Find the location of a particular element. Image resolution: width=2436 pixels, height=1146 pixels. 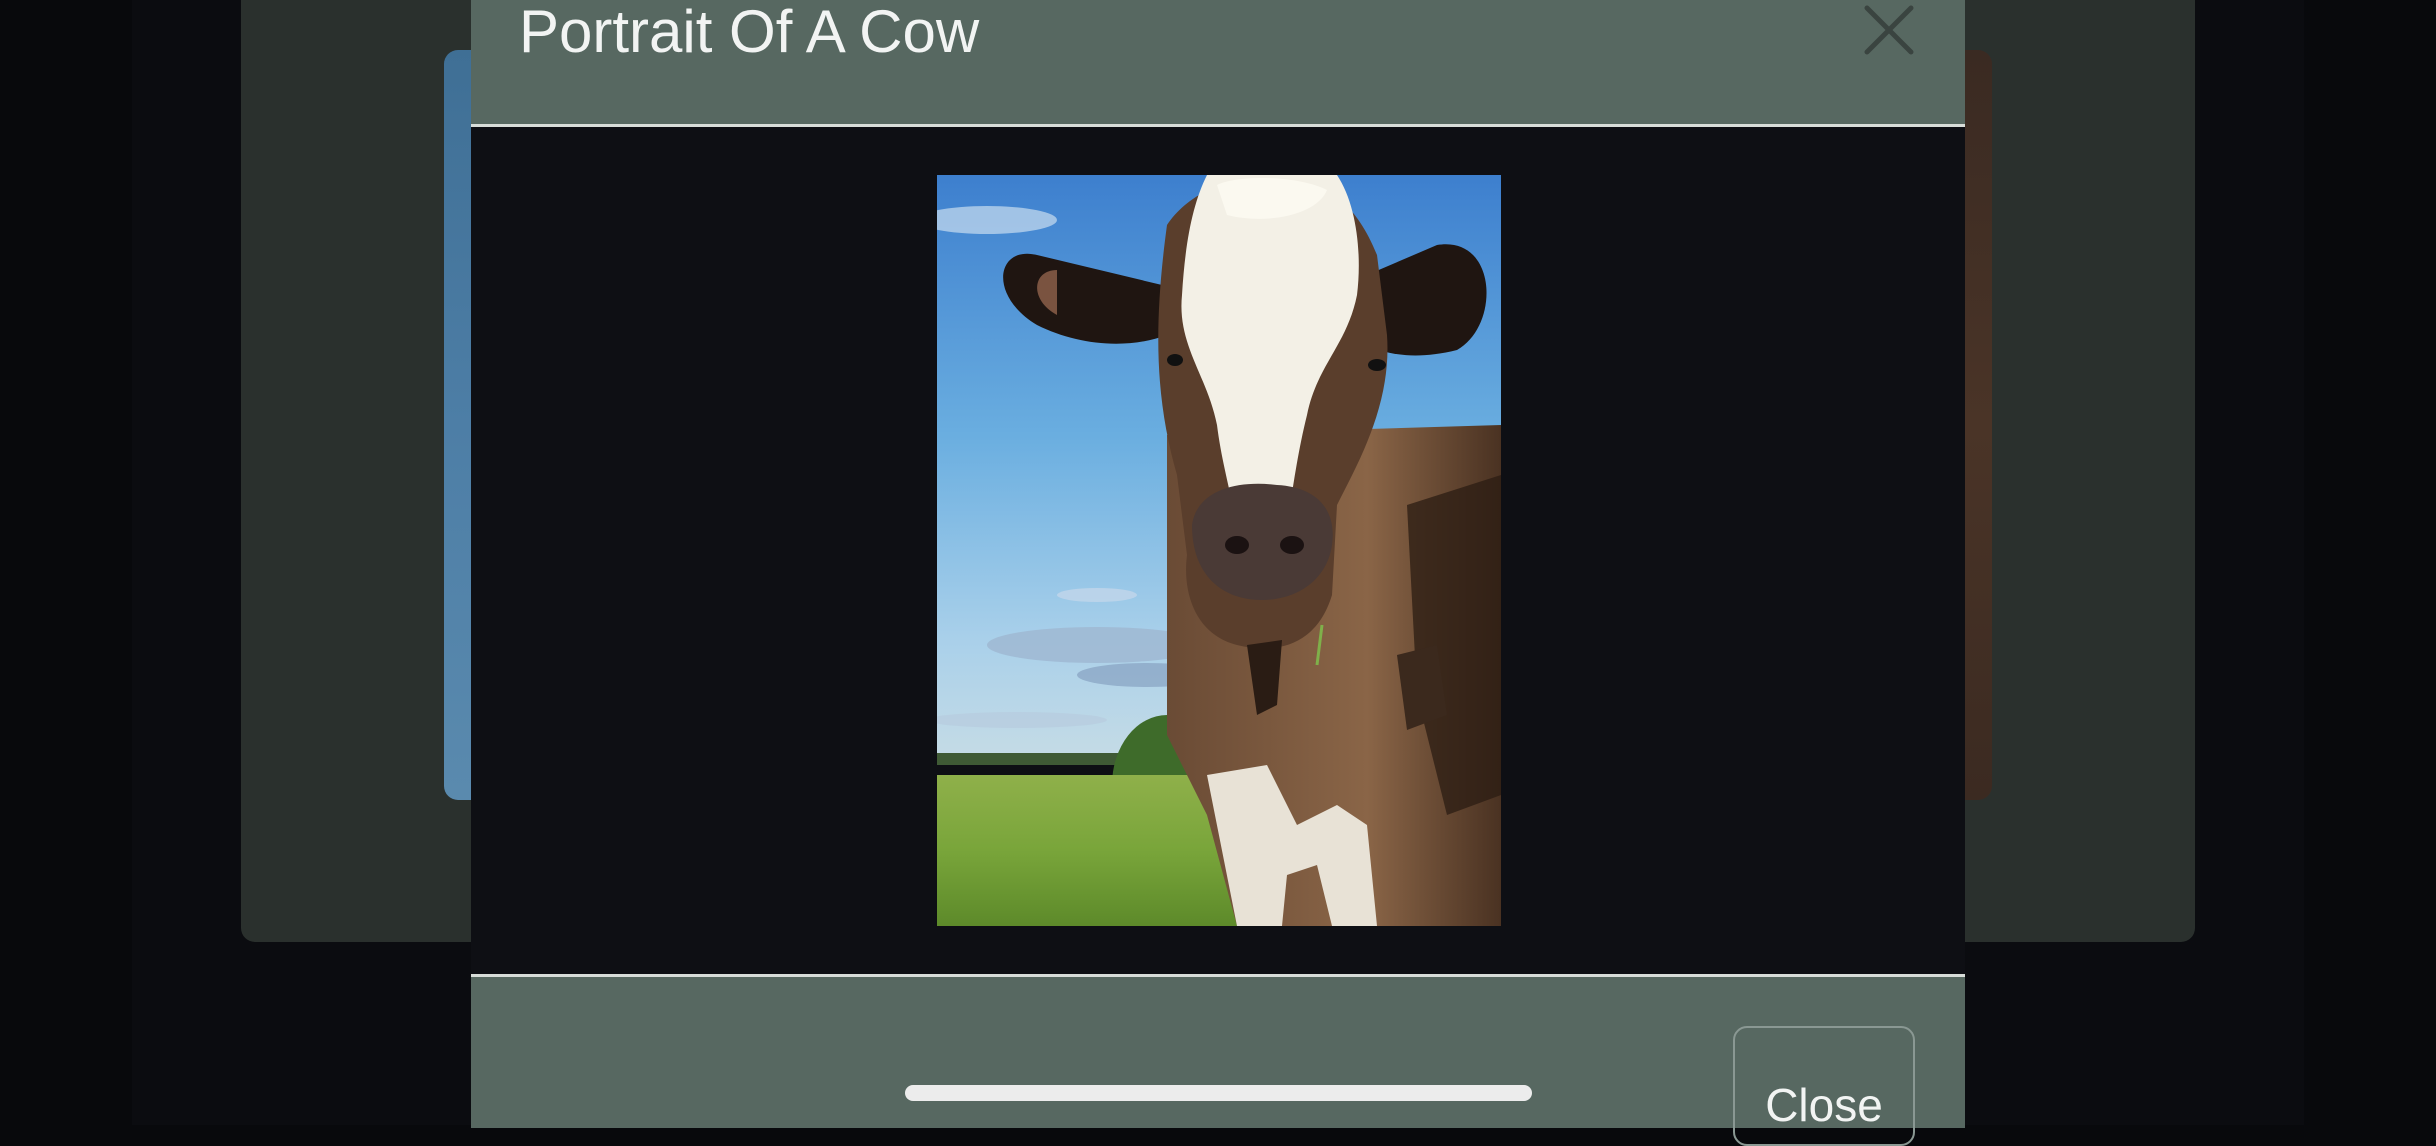

close-x-icon is located at coordinates (1889, 30).